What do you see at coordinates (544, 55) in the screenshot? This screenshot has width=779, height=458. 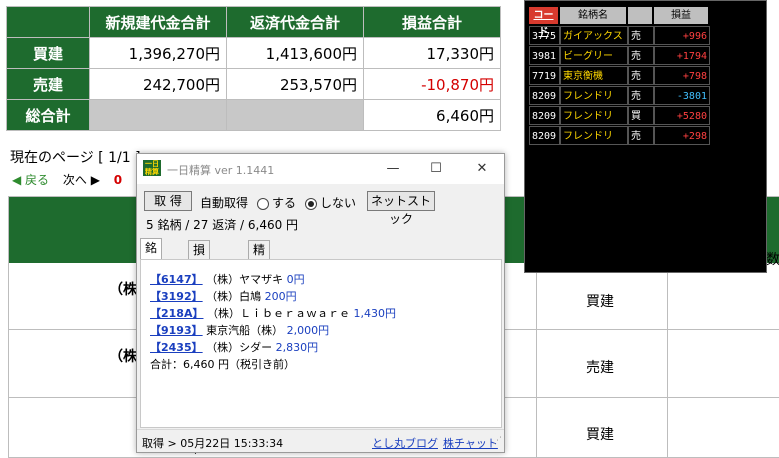 I see `ticker-code: 3981` at bounding box center [544, 55].